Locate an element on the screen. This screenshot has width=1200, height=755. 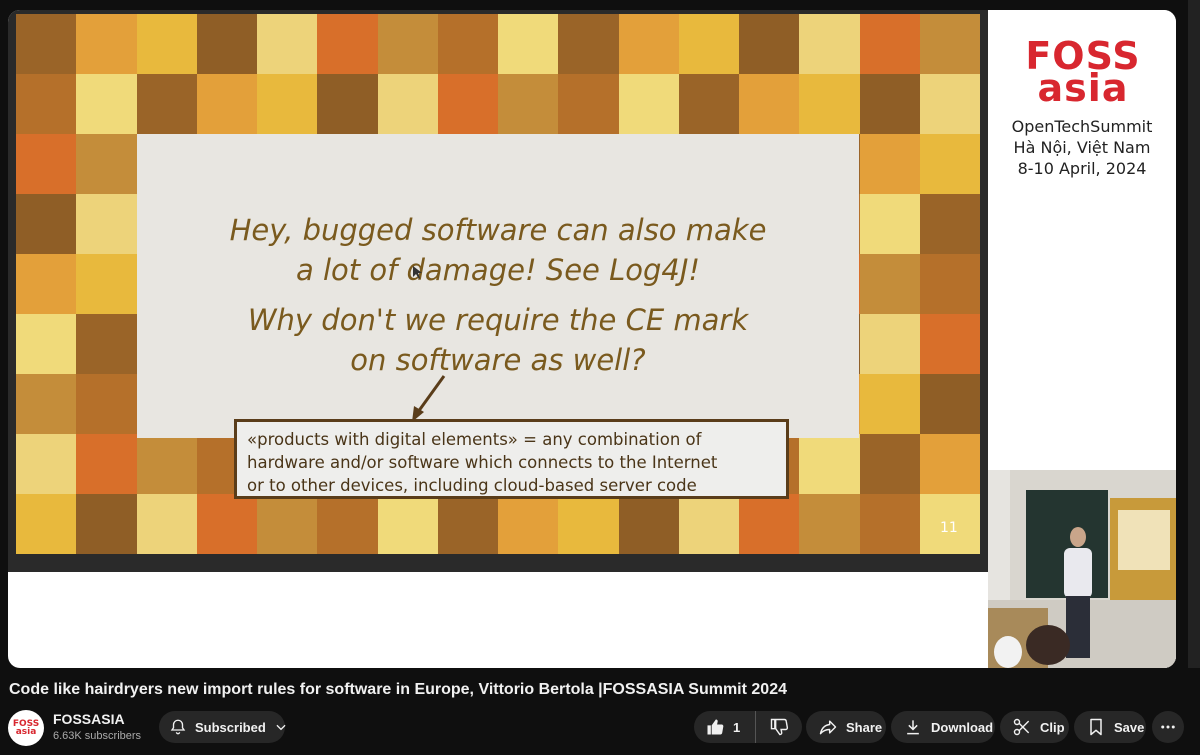
like-dislike-group: 1 is located at coordinates (748, 727).